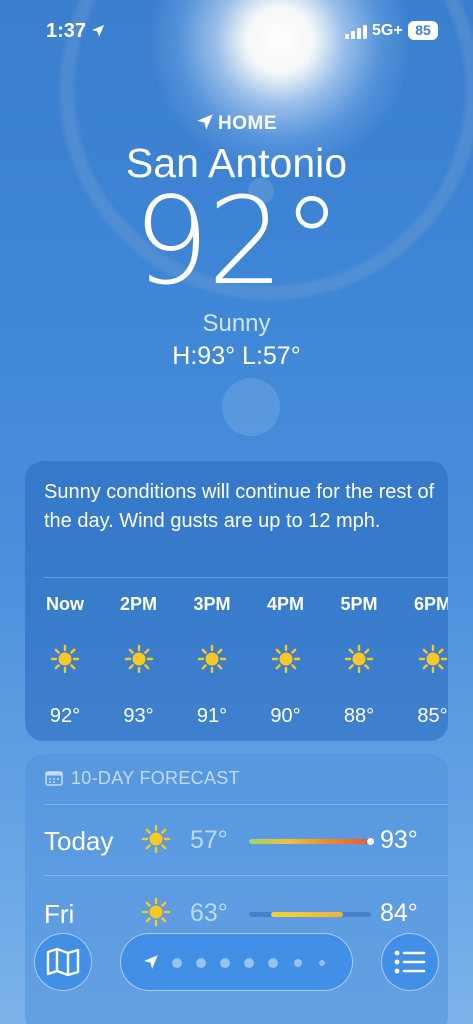 The width and height of the screenshot is (473, 1024). What do you see at coordinates (423, 30) in the screenshot?
I see `battery-indicator: 85` at bounding box center [423, 30].